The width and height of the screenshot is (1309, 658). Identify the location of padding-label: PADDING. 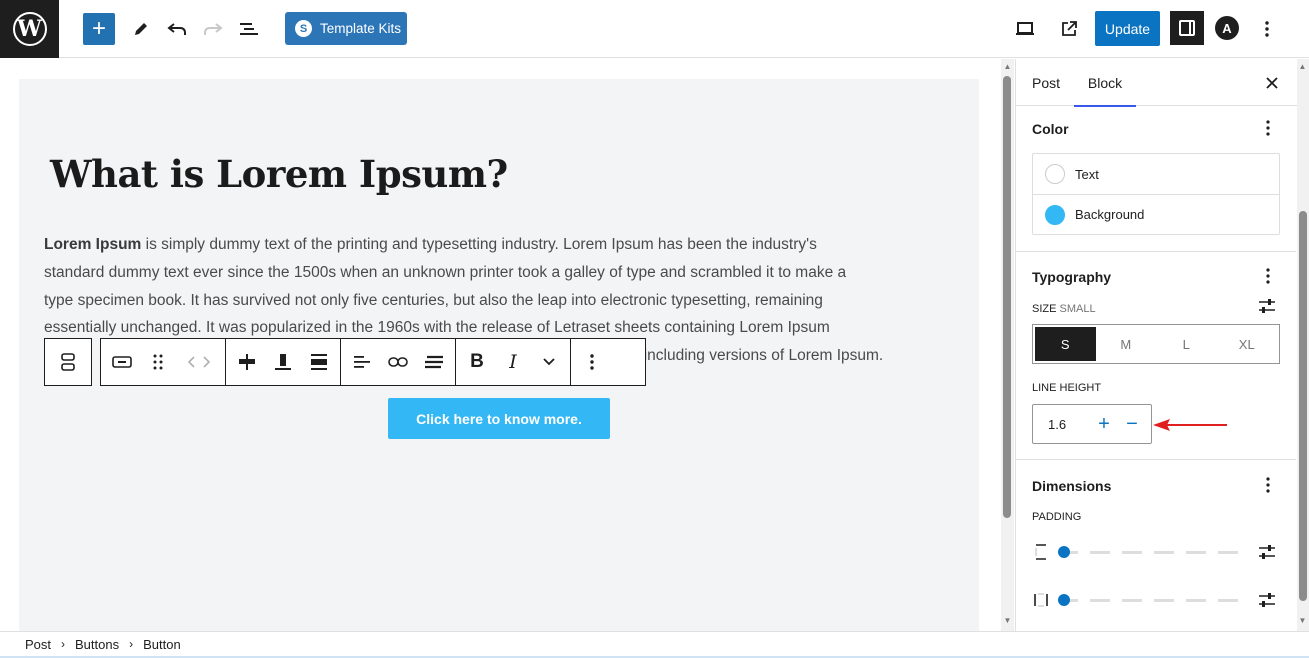
(1057, 517).